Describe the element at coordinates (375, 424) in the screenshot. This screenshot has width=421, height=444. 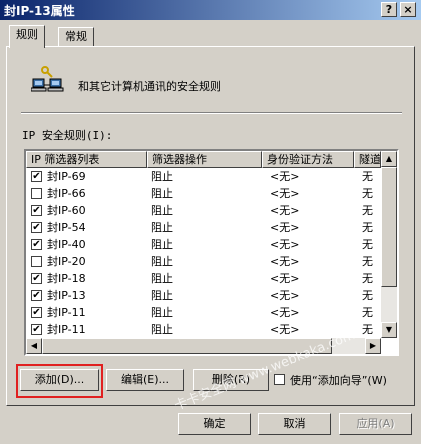
I see `apply-button: 应用(A)` at that location.